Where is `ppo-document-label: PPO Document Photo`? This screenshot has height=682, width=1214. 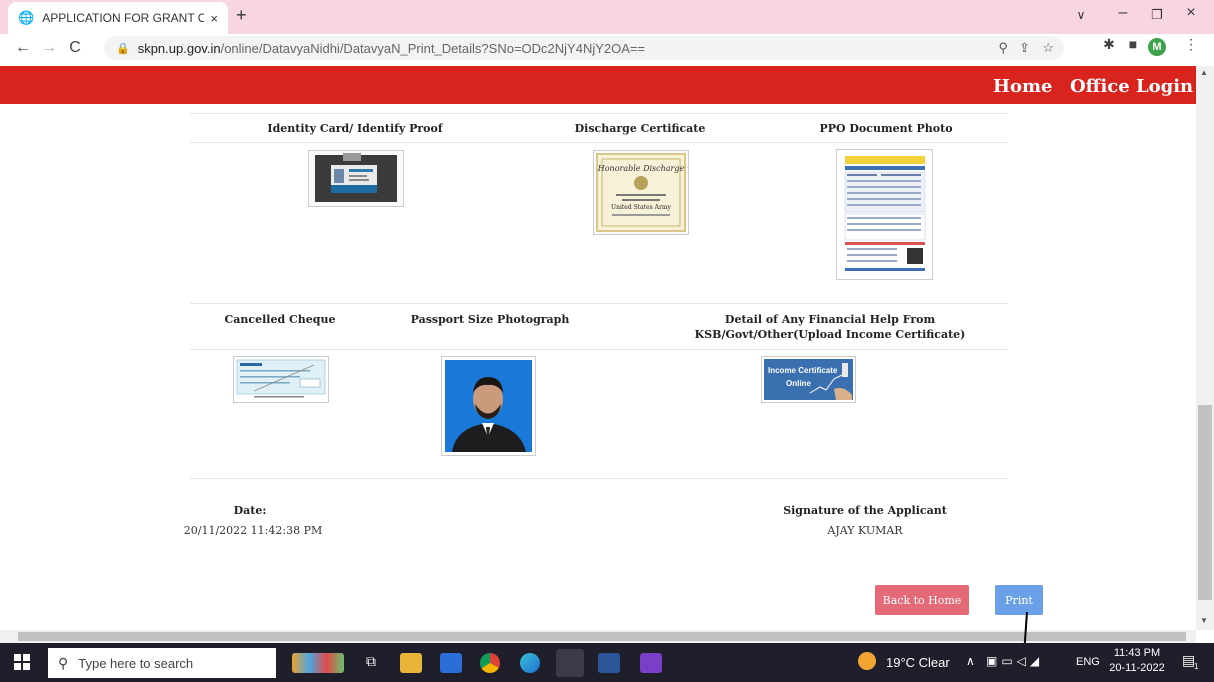
ppo-document-label: PPO Document Photo is located at coordinates (886, 128).